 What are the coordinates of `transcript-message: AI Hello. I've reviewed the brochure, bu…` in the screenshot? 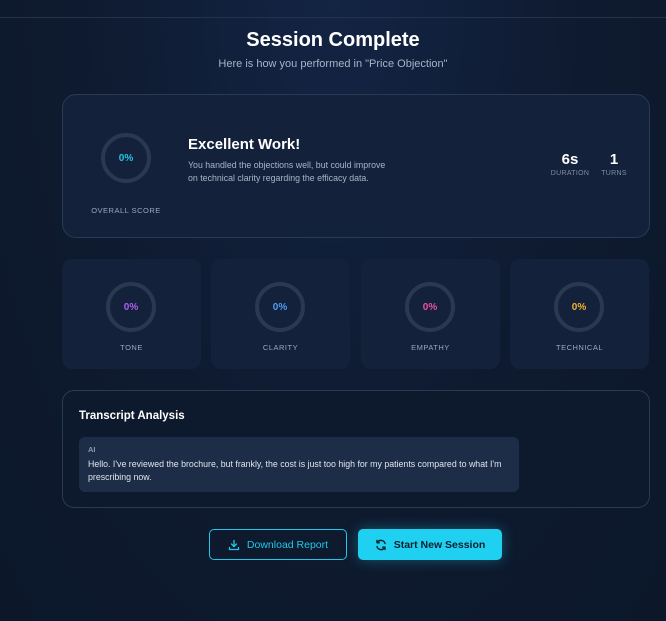 It's located at (299, 464).